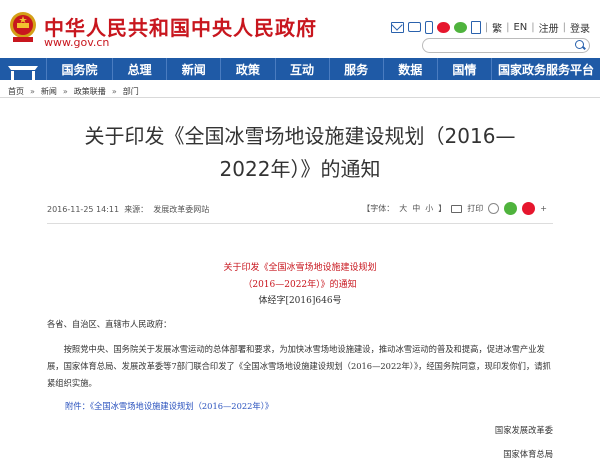  Describe the element at coordinates (579, 44) in the screenshot. I see `search-icon` at that location.